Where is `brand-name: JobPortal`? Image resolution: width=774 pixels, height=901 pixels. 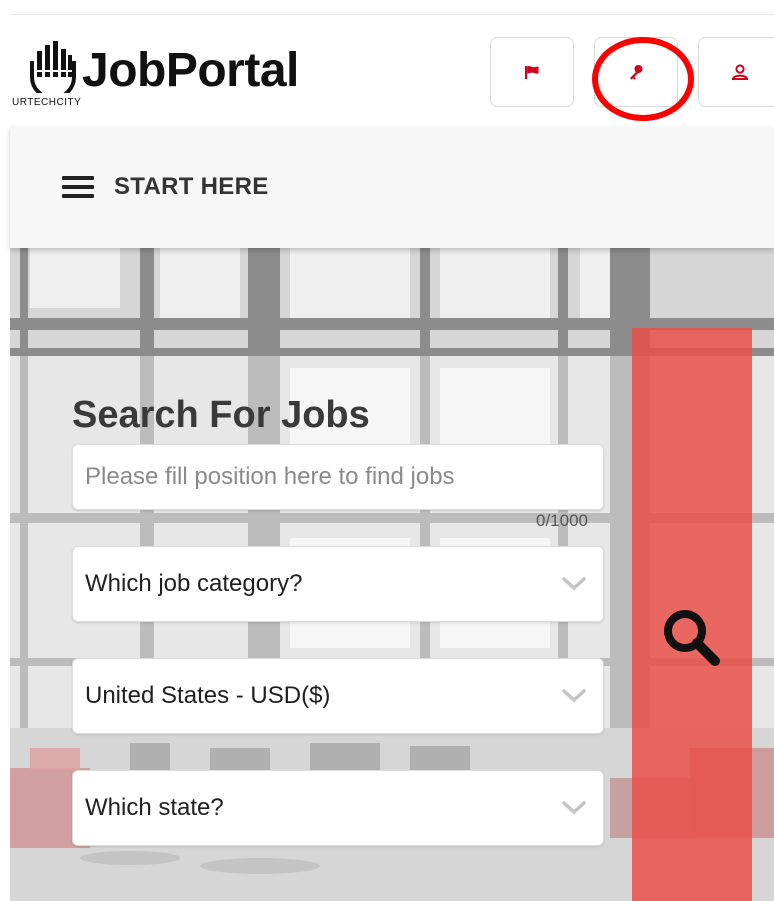
brand-name: JobPortal is located at coordinates (190, 70).